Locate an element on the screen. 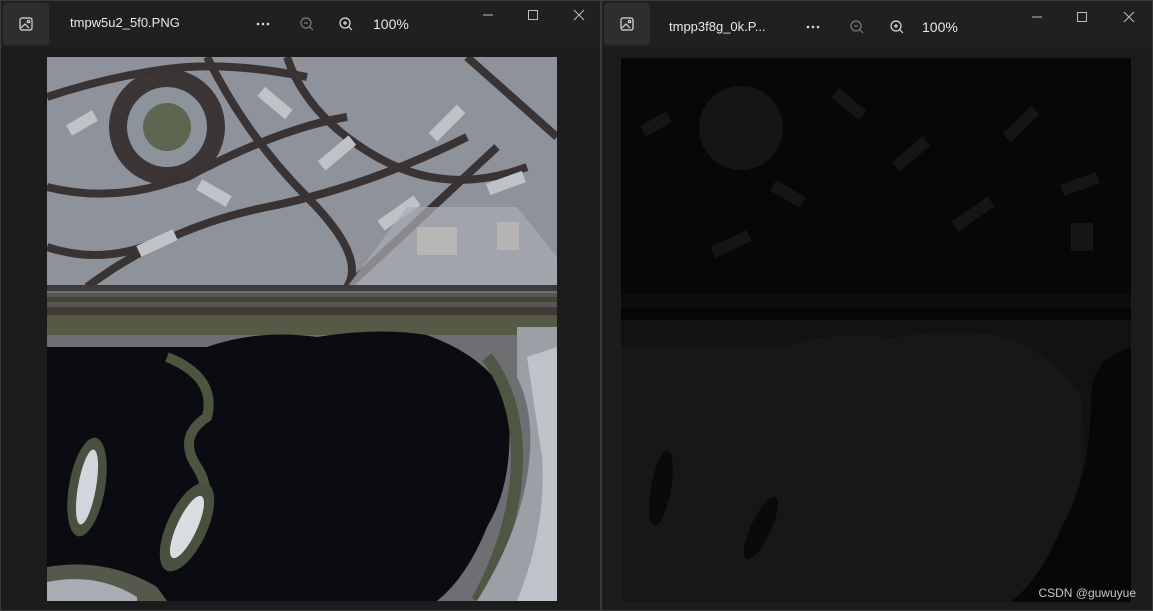  watermark-text: CSDN @guwuyue is located at coordinates (1087, 593).